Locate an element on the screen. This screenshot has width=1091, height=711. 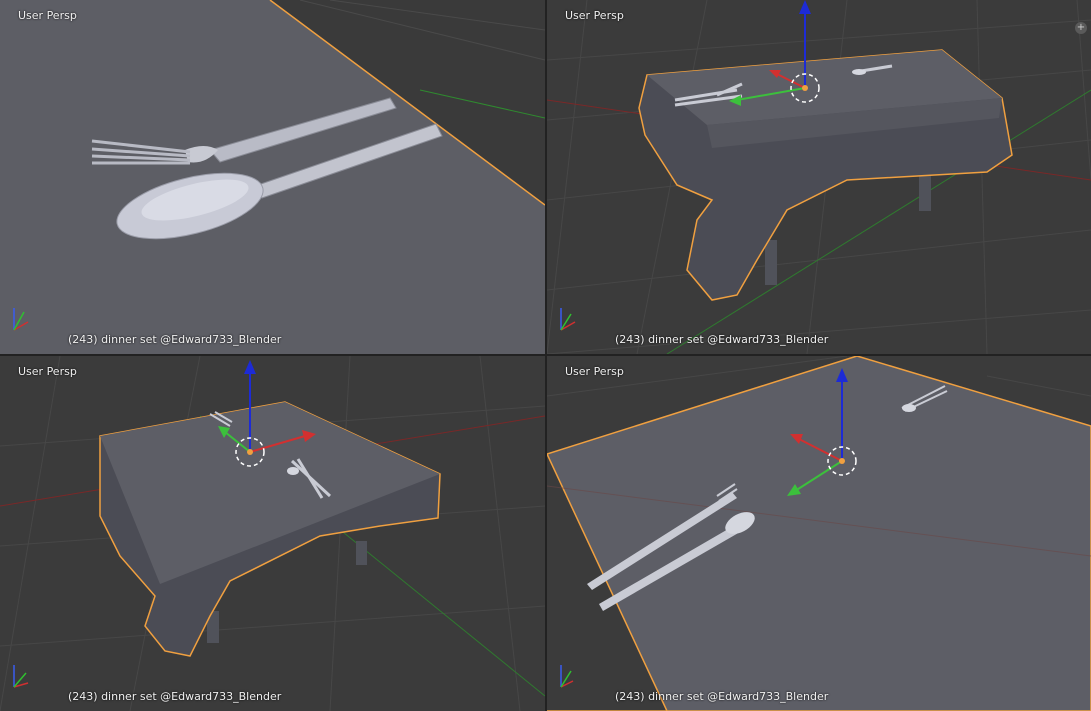
viewport-divider-horizontal is located at coordinates (545, 355).